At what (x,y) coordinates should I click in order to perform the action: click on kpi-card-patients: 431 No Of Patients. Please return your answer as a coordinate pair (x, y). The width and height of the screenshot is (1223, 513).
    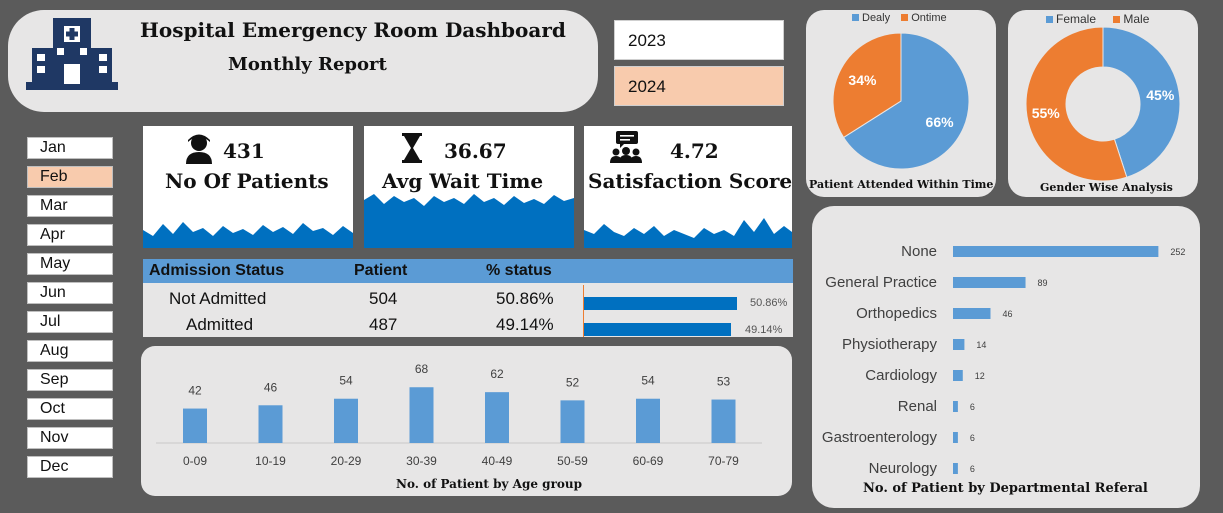
    Looking at the image, I should click on (248, 187).